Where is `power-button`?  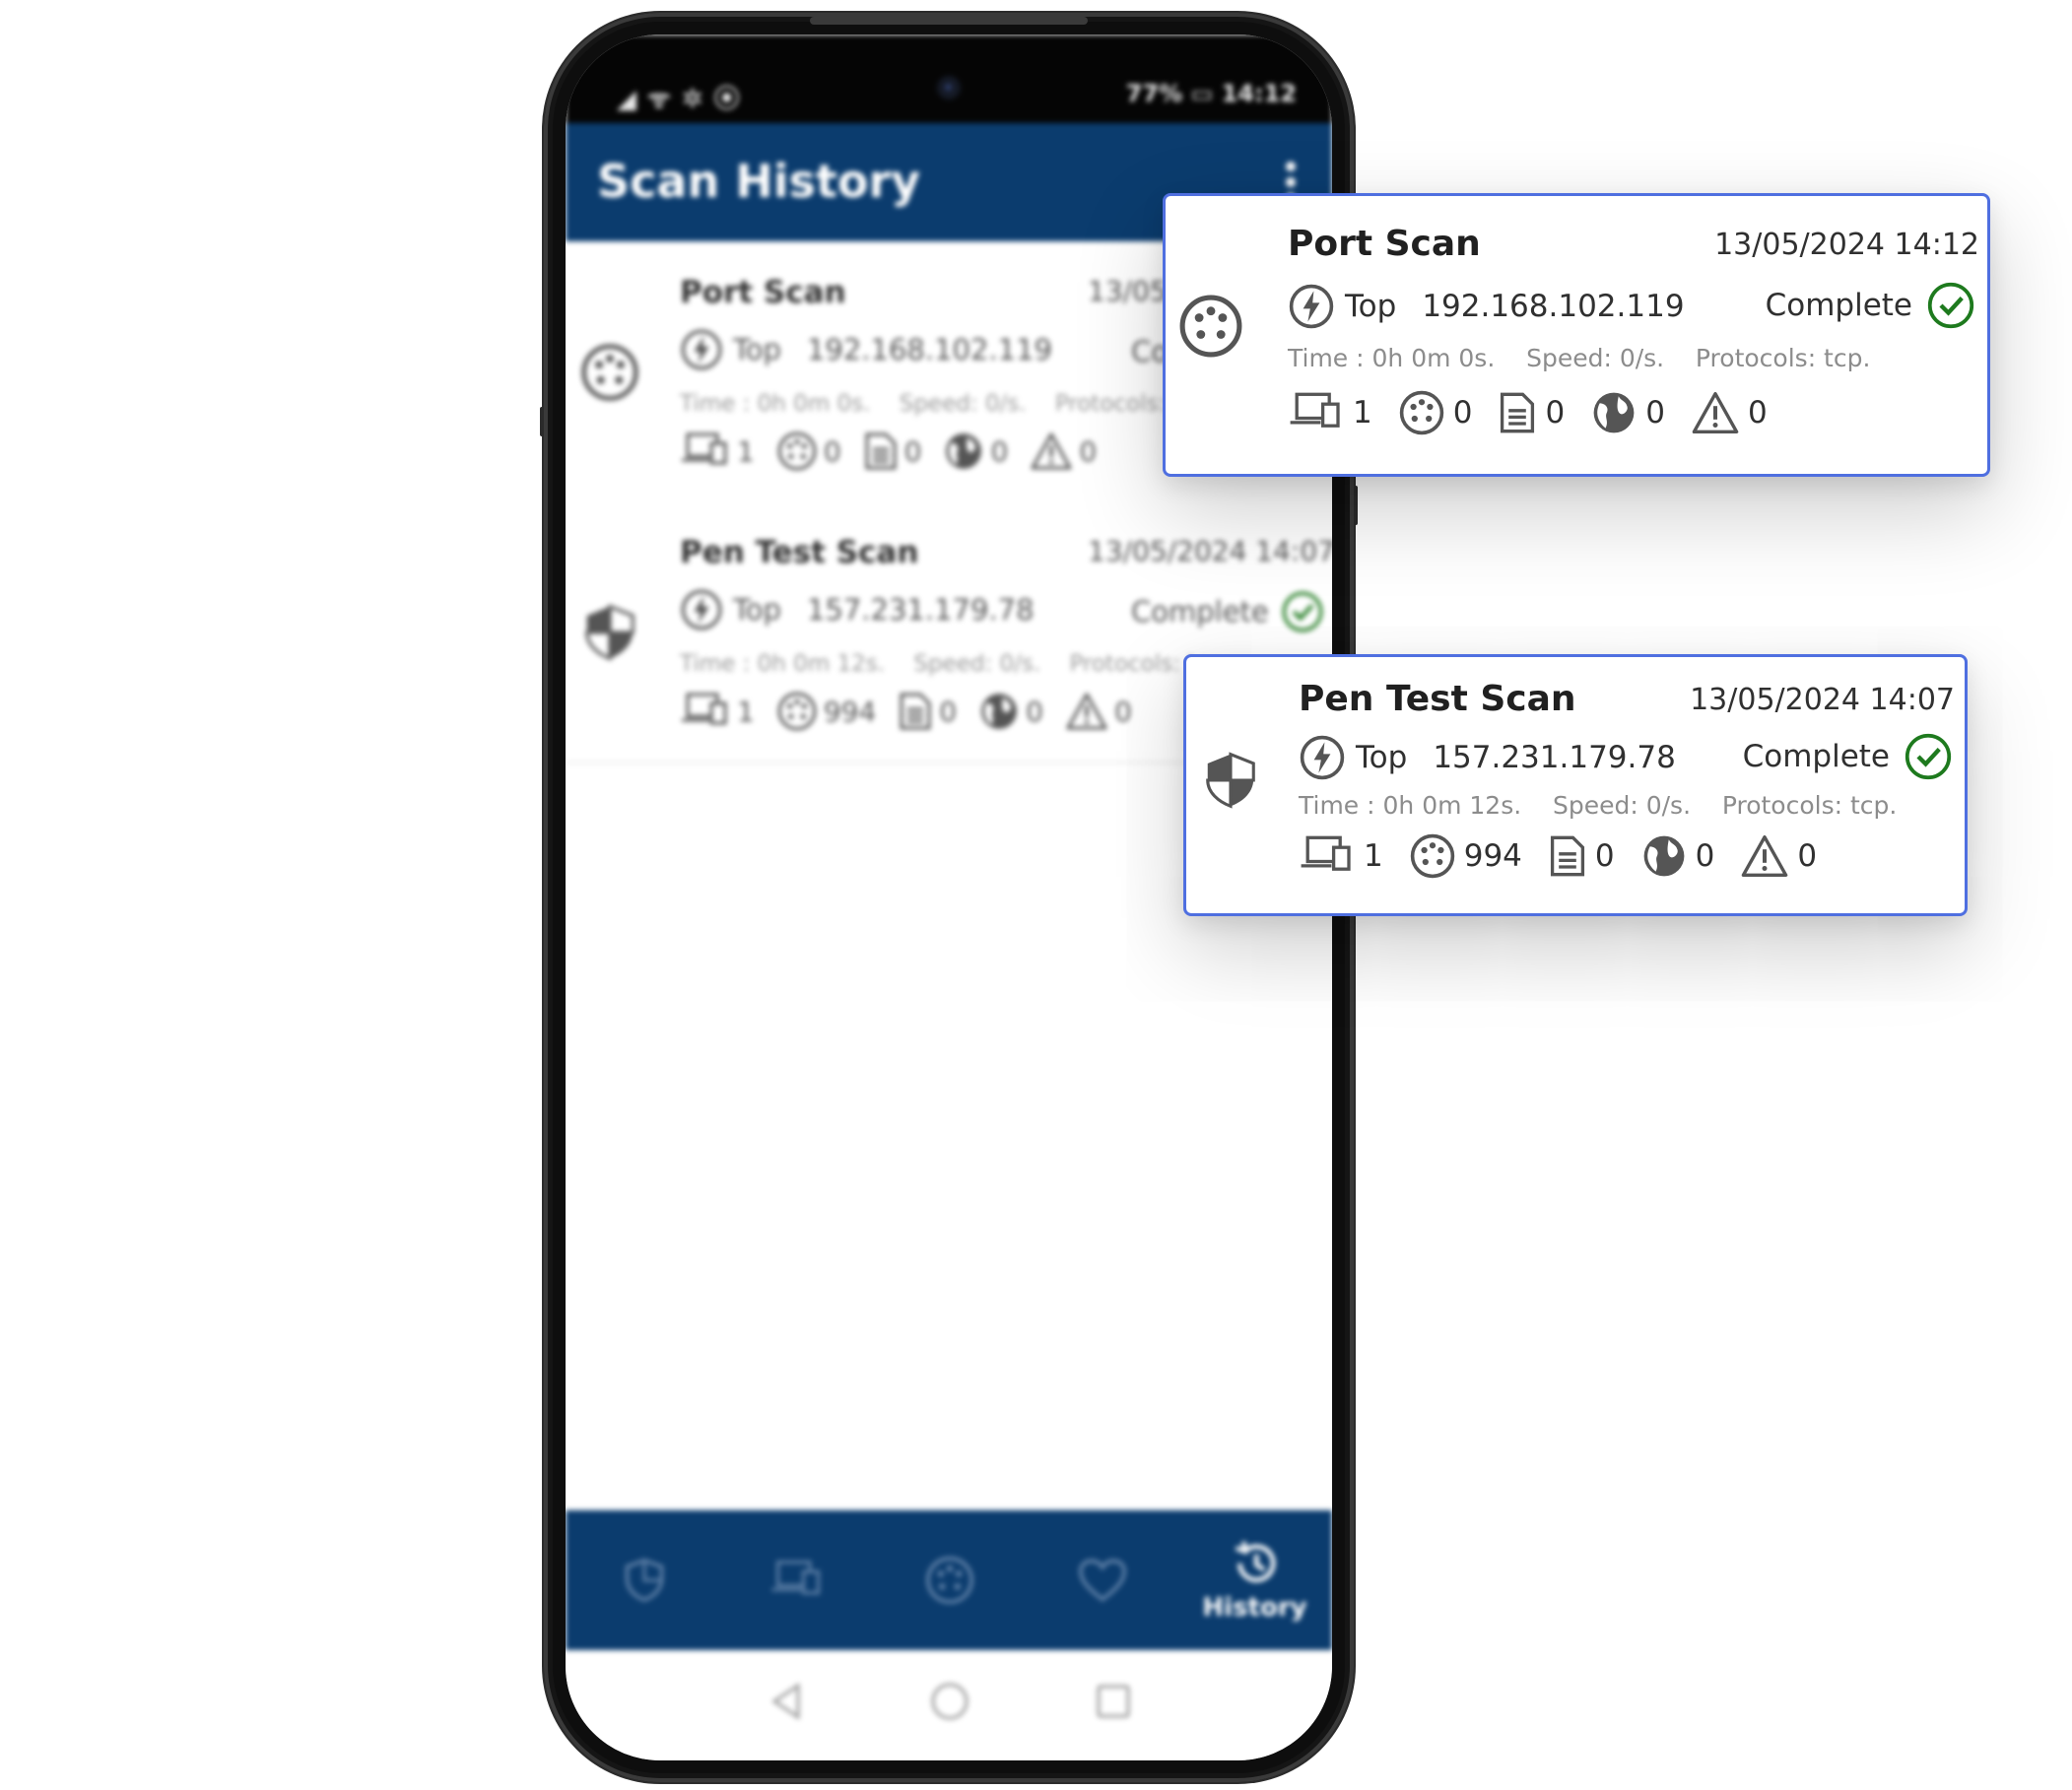
power-button is located at coordinates (1356, 505).